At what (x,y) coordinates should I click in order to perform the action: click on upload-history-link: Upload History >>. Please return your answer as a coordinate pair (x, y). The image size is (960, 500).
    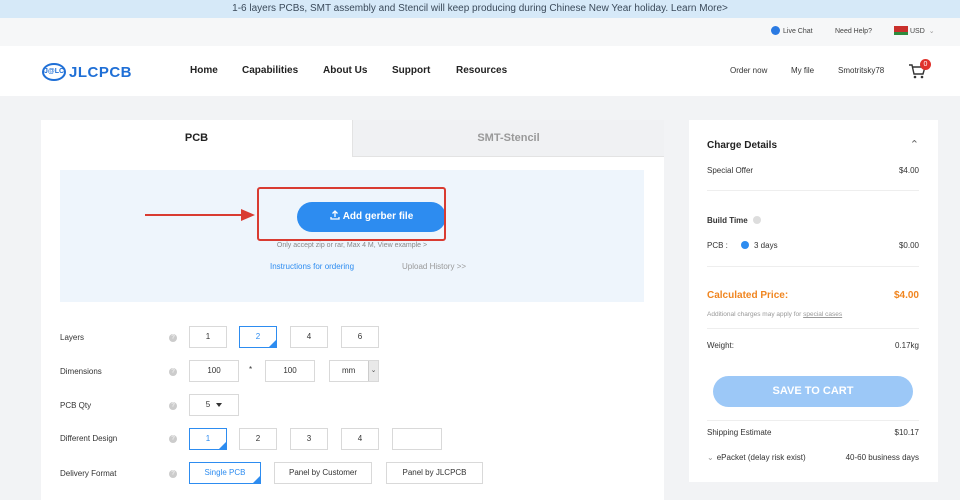
    Looking at the image, I should click on (434, 266).